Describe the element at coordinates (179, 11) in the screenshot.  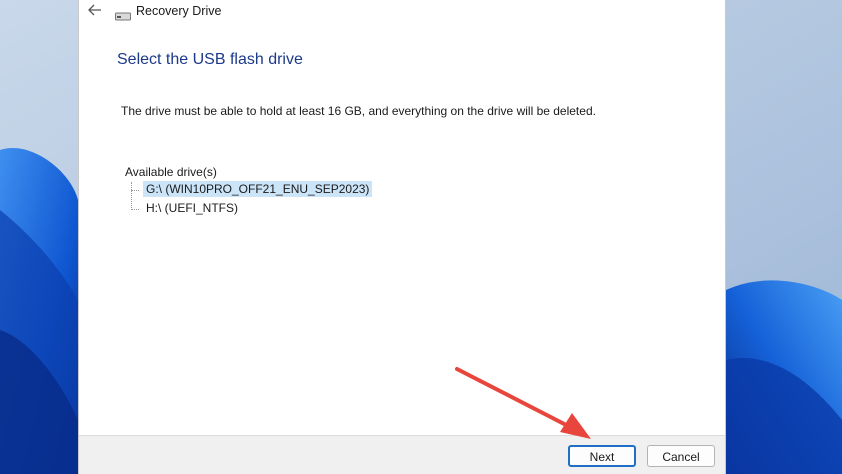
I see `window-title: Recovery Drive` at that location.